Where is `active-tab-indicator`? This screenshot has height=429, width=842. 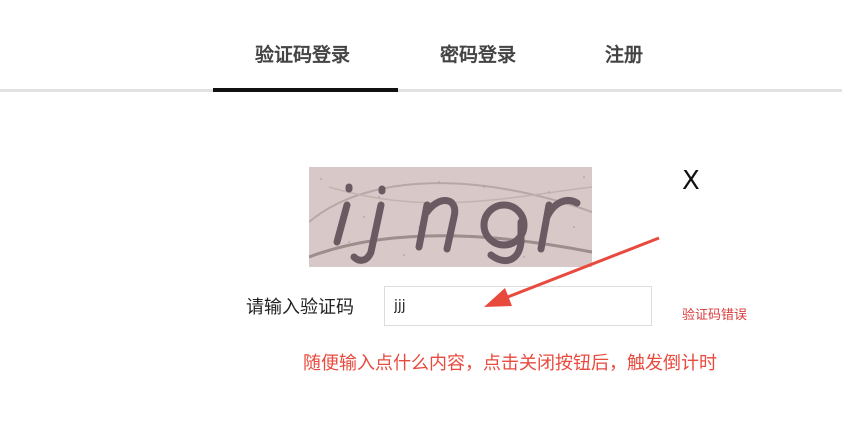
active-tab-indicator is located at coordinates (305, 90).